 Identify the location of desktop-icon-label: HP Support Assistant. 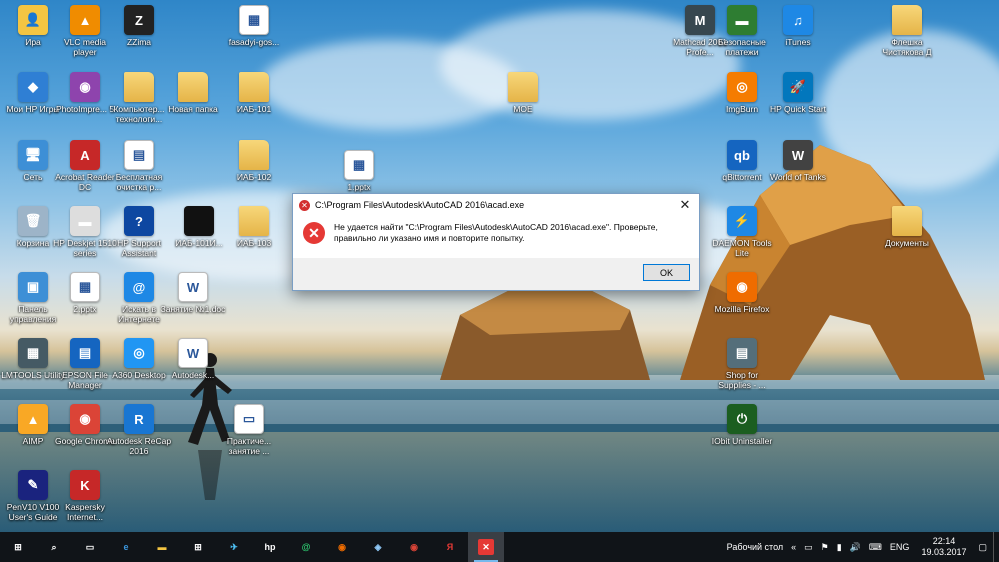
(139, 248).